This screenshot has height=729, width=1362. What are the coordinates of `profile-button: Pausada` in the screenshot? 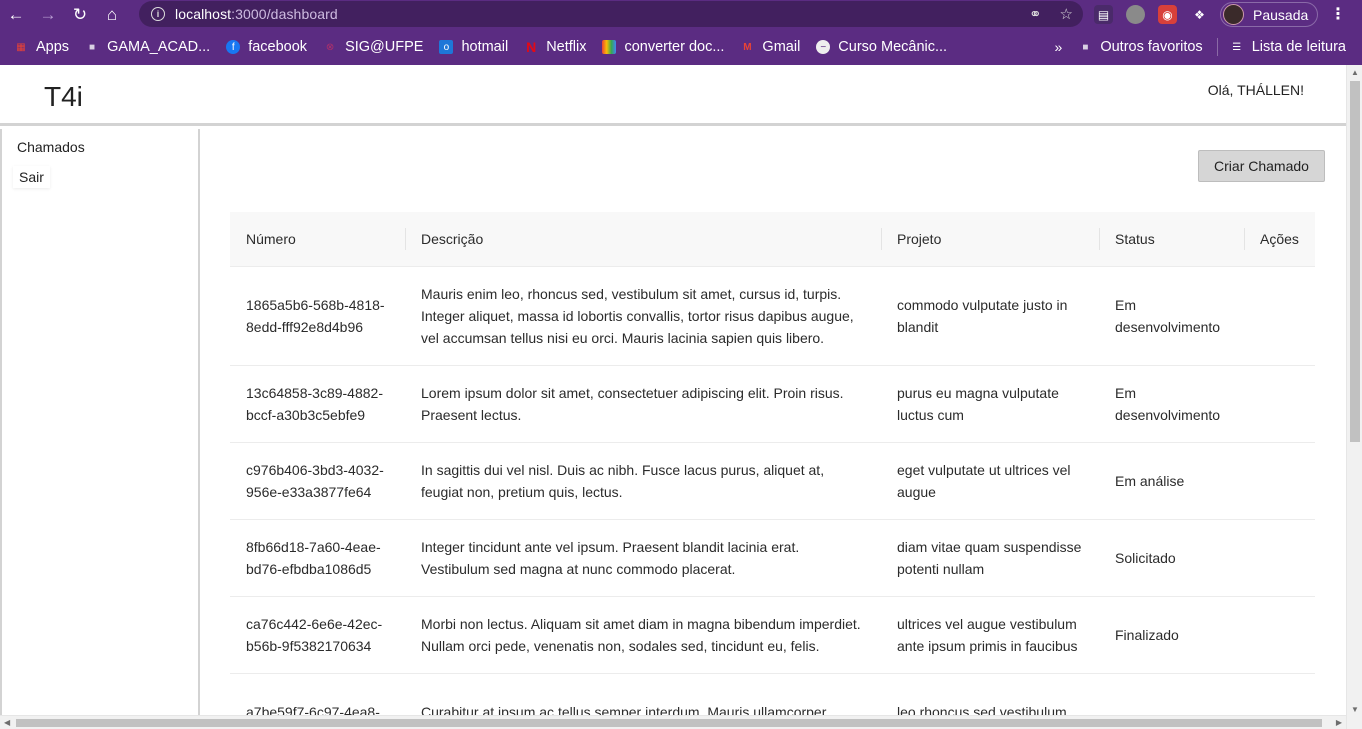 It's located at (1269, 14).